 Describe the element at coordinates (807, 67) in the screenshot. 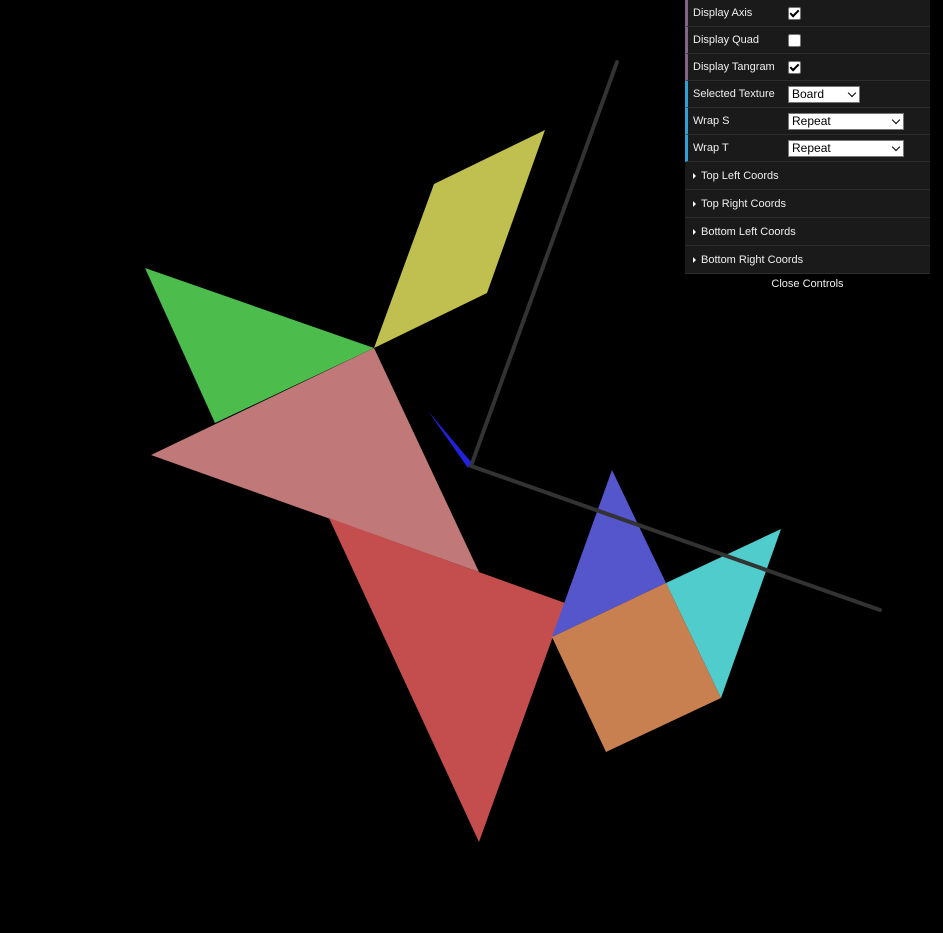

I see `display-tangram-row: Display Tangram` at that location.